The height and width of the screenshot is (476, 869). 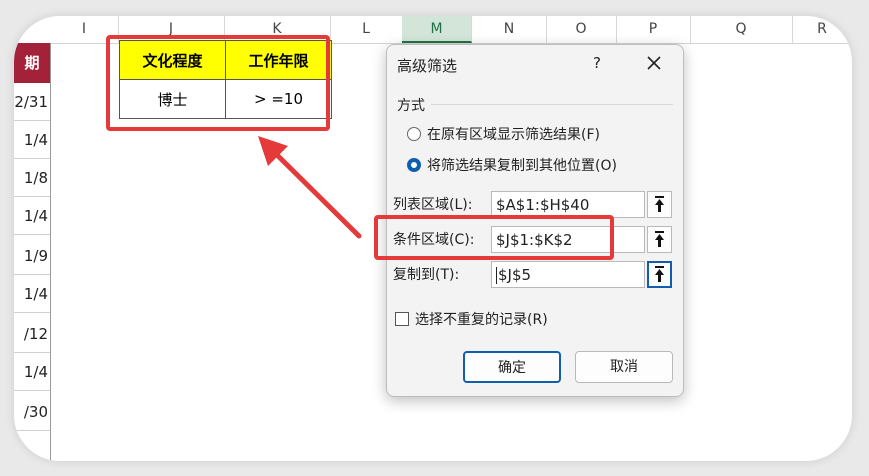 What do you see at coordinates (414, 134) in the screenshot?
I see `radio-circle` at bounding box center [414, 134].